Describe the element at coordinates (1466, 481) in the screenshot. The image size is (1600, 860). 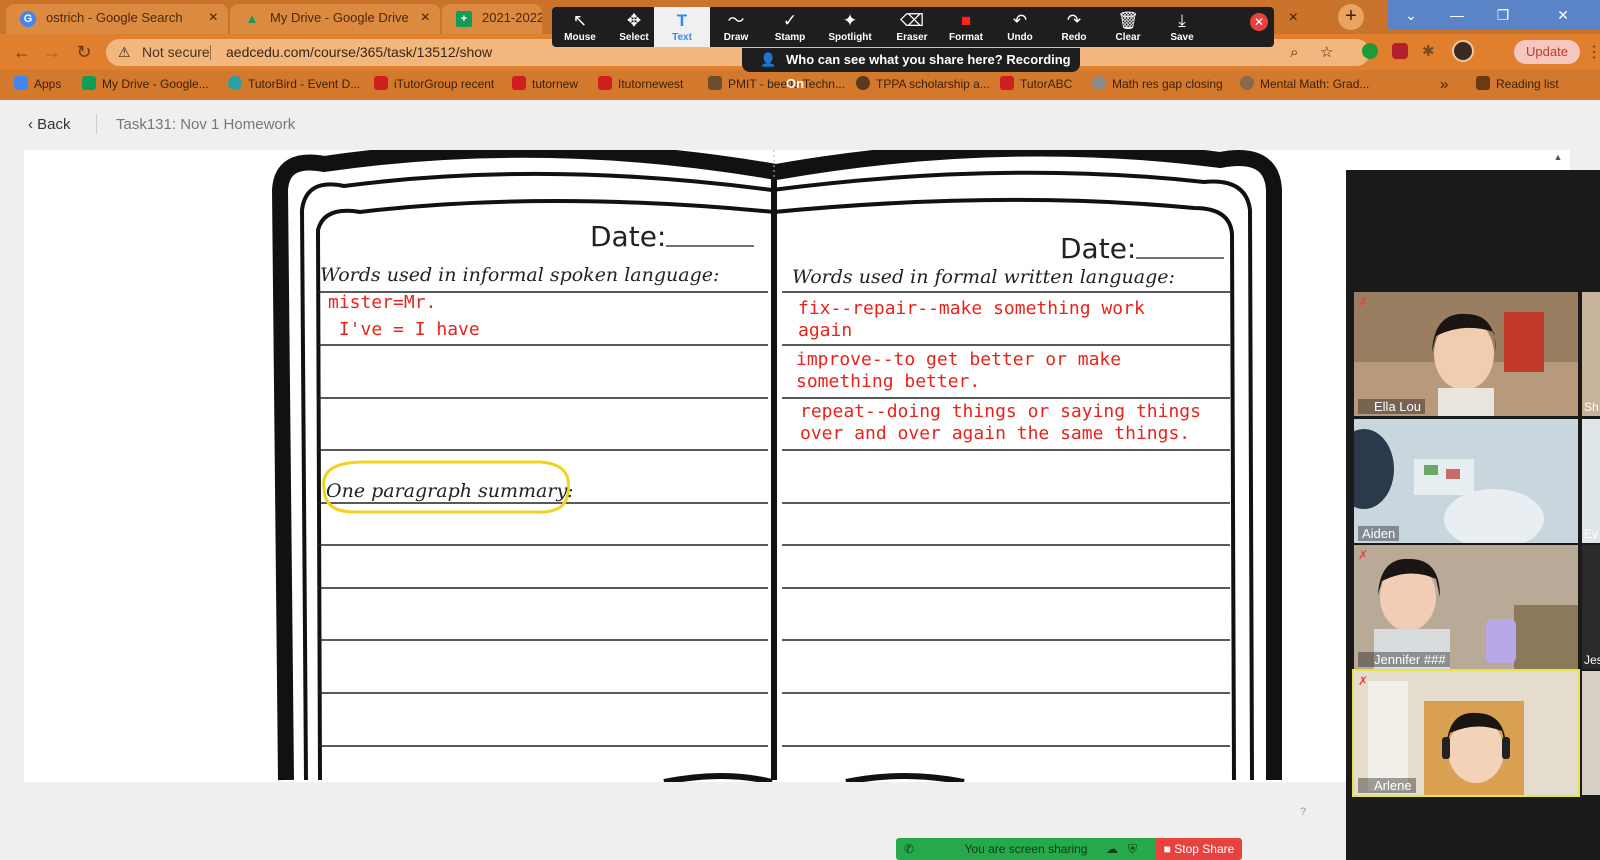
I see `participant-tile: Aiden` at that location.